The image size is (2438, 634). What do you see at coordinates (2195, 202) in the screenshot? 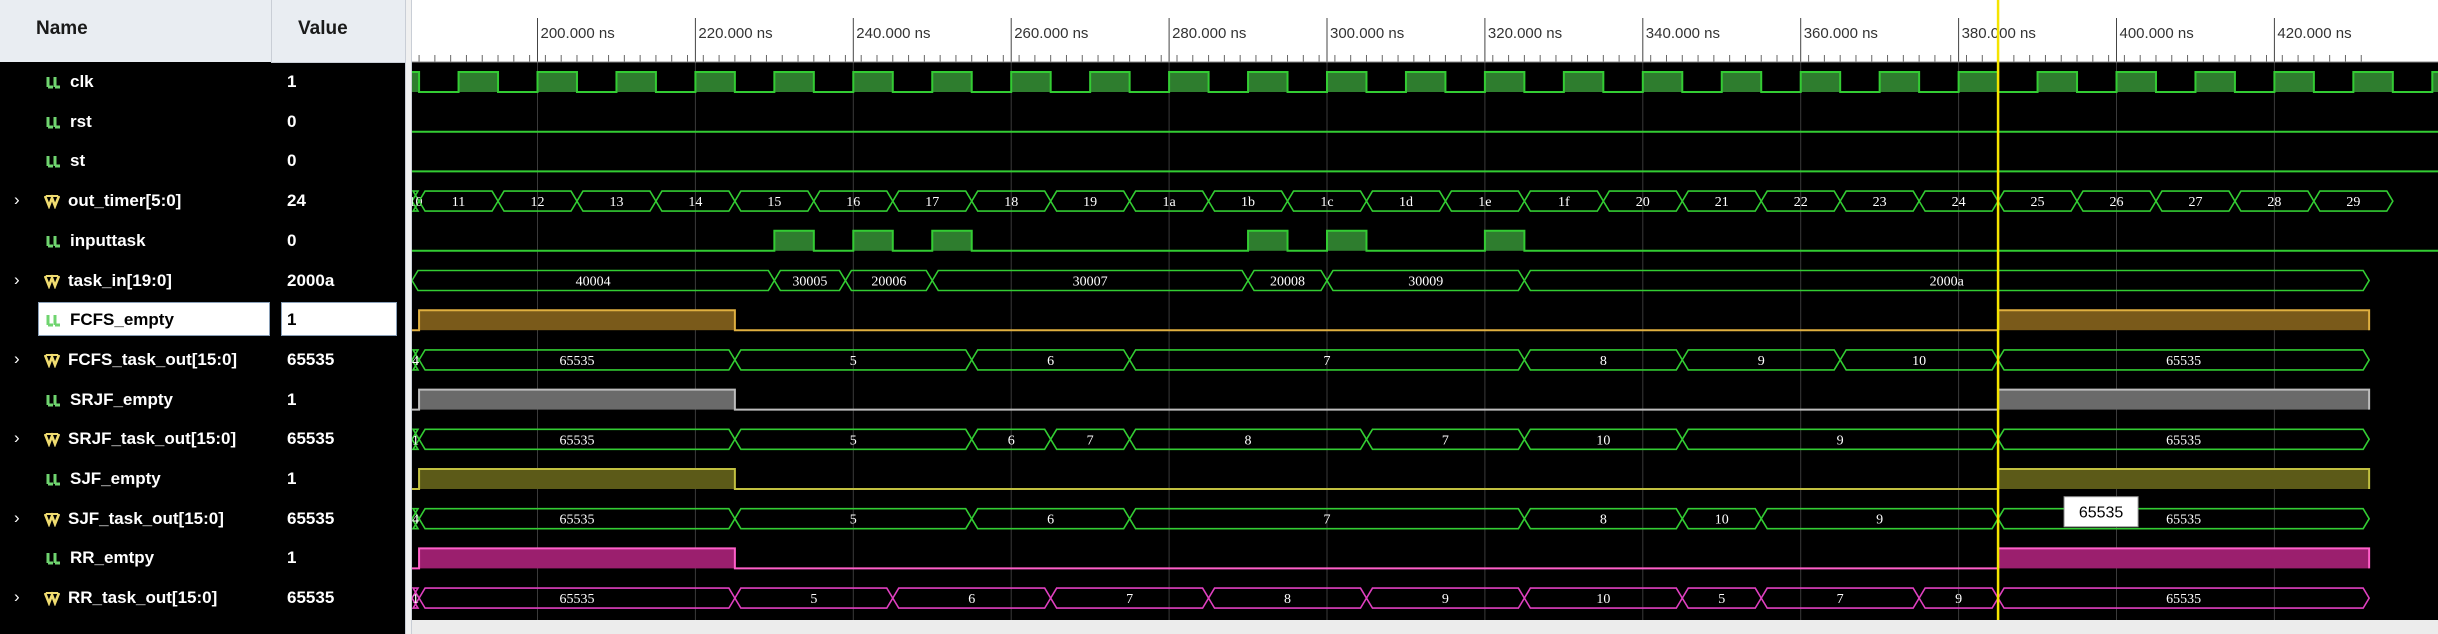
I see `bus-value-label: 27` at bounding box center [2195, 202].